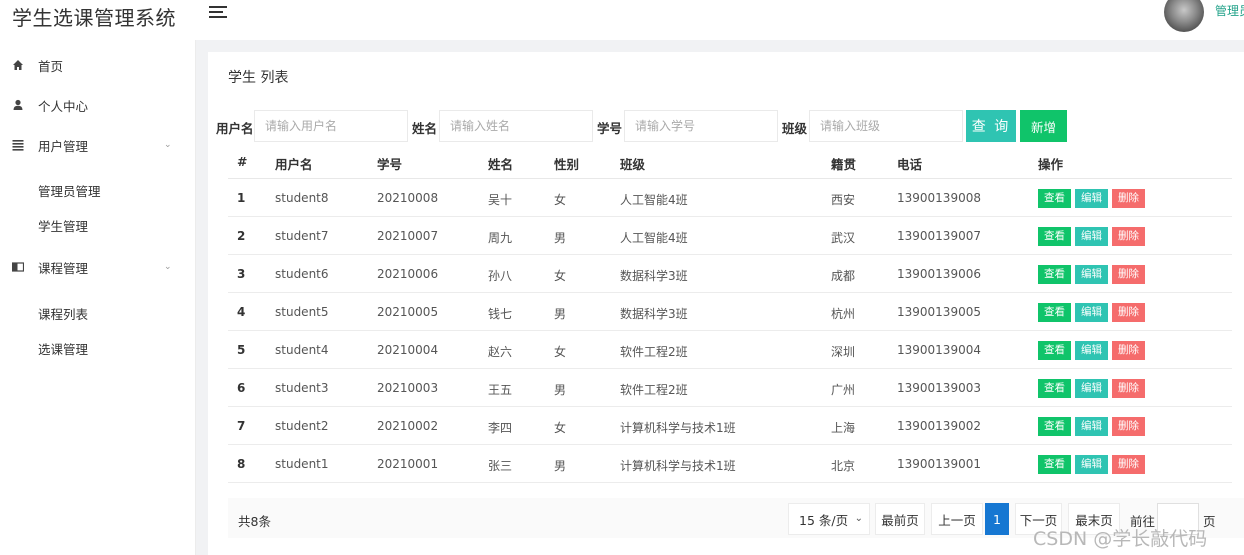 This screenshot has width=1244, height=555. I want to click on add-button: 新增, so click(1043, 126).